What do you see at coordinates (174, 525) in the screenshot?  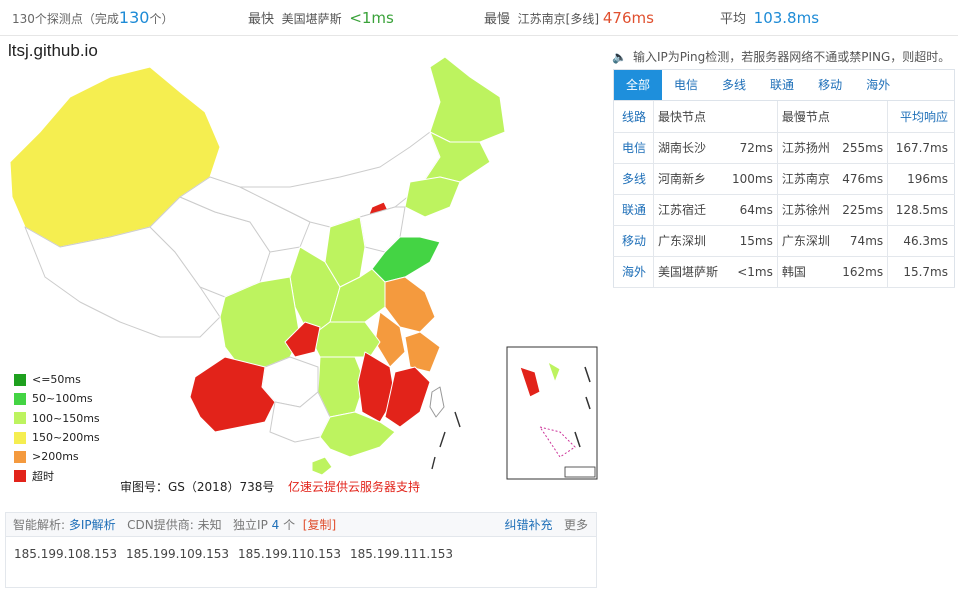 I see `cdn-provider: CDN提供商: 未知` at bounding box center [174, 525].